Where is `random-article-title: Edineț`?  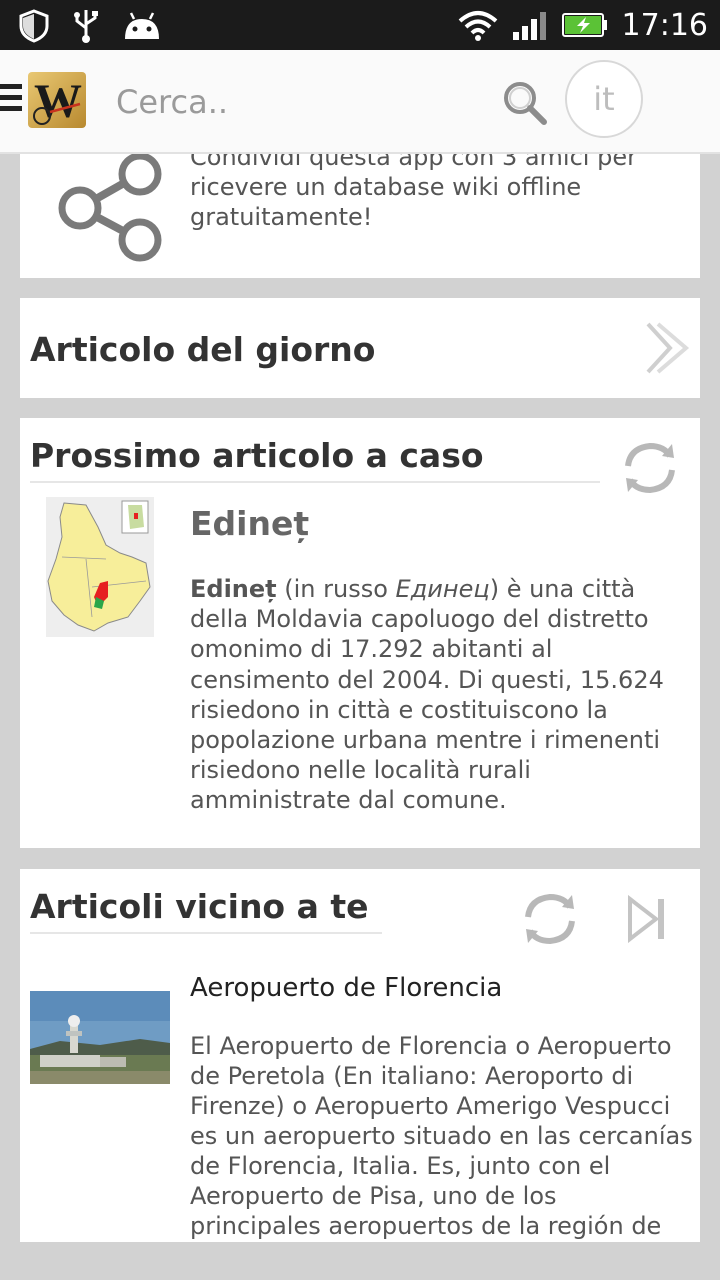 random-article-title: Edineț is located at coordinates (249, 523).